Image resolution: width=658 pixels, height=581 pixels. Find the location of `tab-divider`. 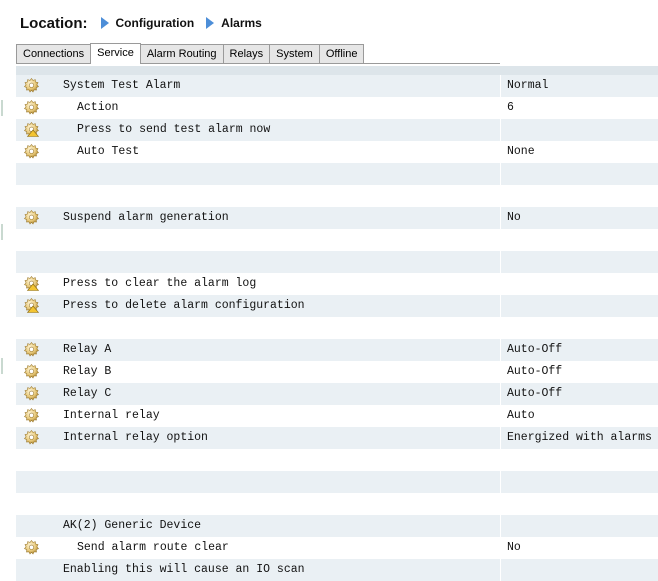

tab-divider is located at coordinates (258, 63).